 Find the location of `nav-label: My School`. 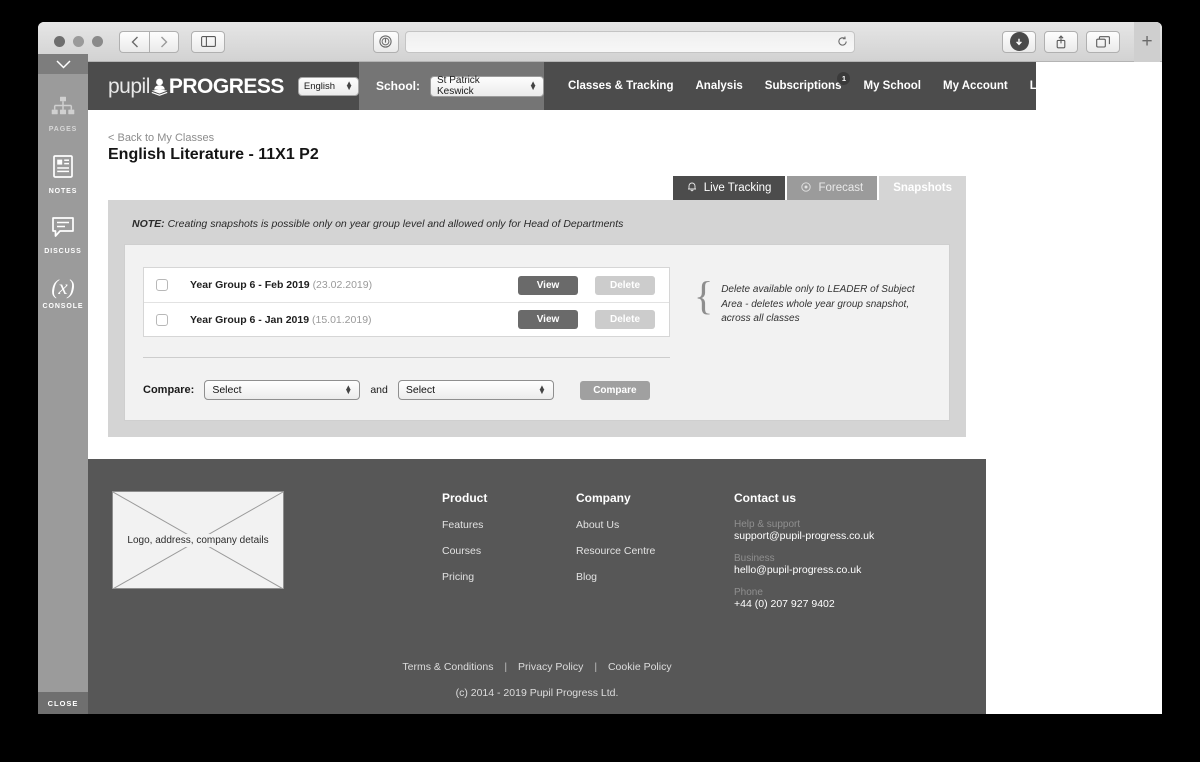

nav-label: My School is located at coordinates (892, 86).